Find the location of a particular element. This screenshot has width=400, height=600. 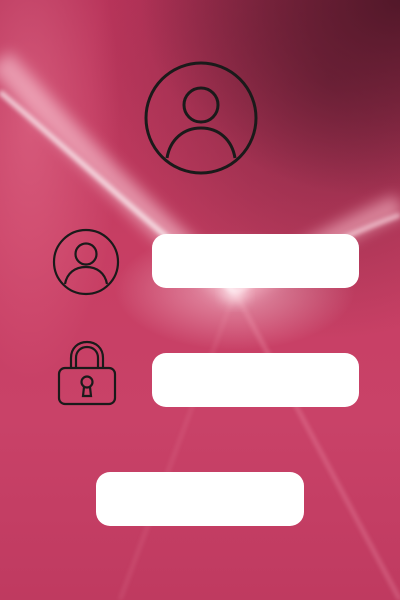

profile-avatar-icon is located at coordinates (201, 118).